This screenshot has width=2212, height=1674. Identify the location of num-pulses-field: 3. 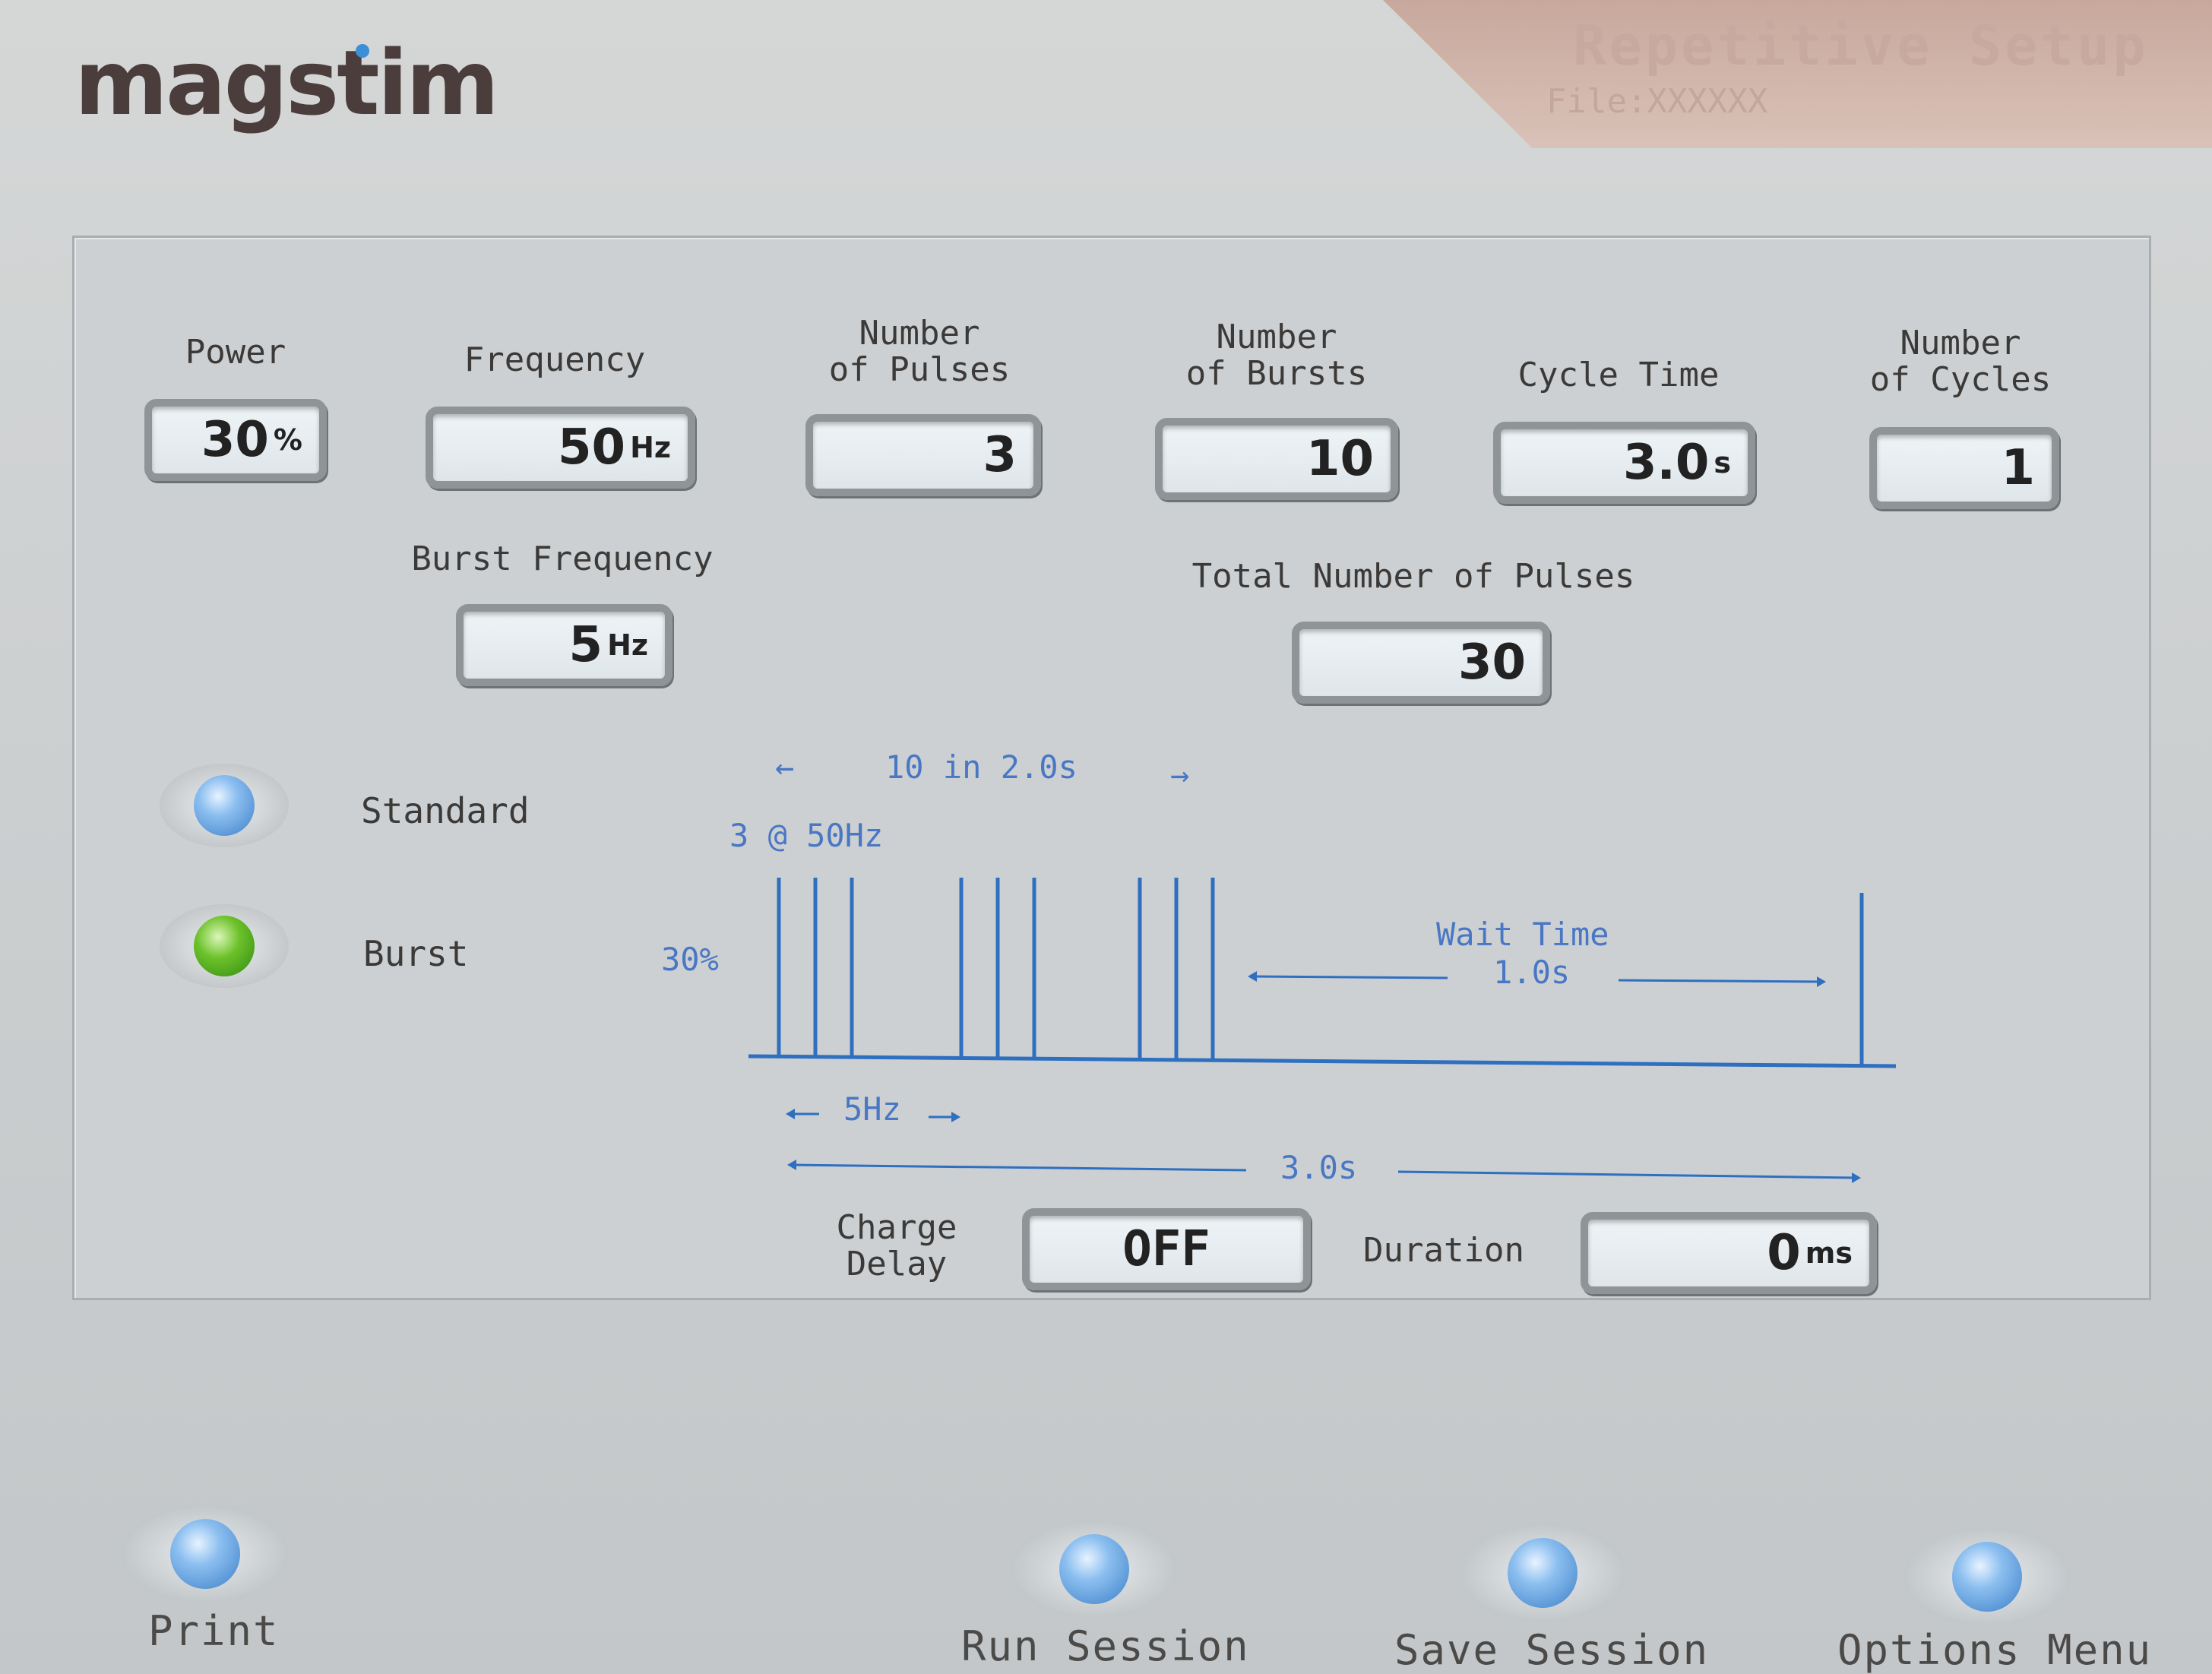
(923, 455).